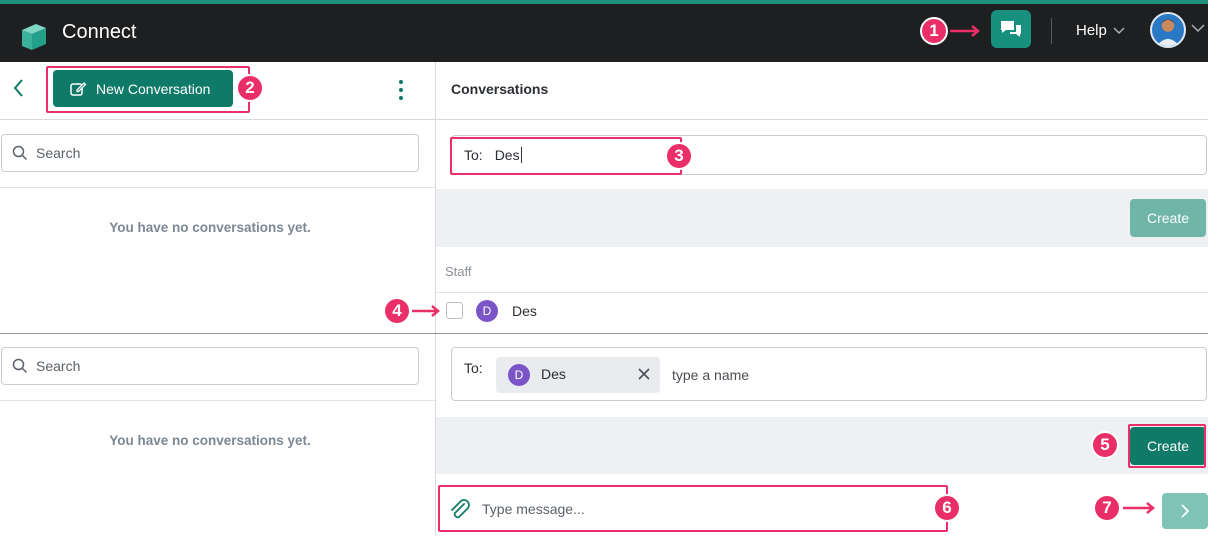 Image resolution: width=1208 pixels, height=536 pixels. I want to click on close-icon, so click(644, 374).